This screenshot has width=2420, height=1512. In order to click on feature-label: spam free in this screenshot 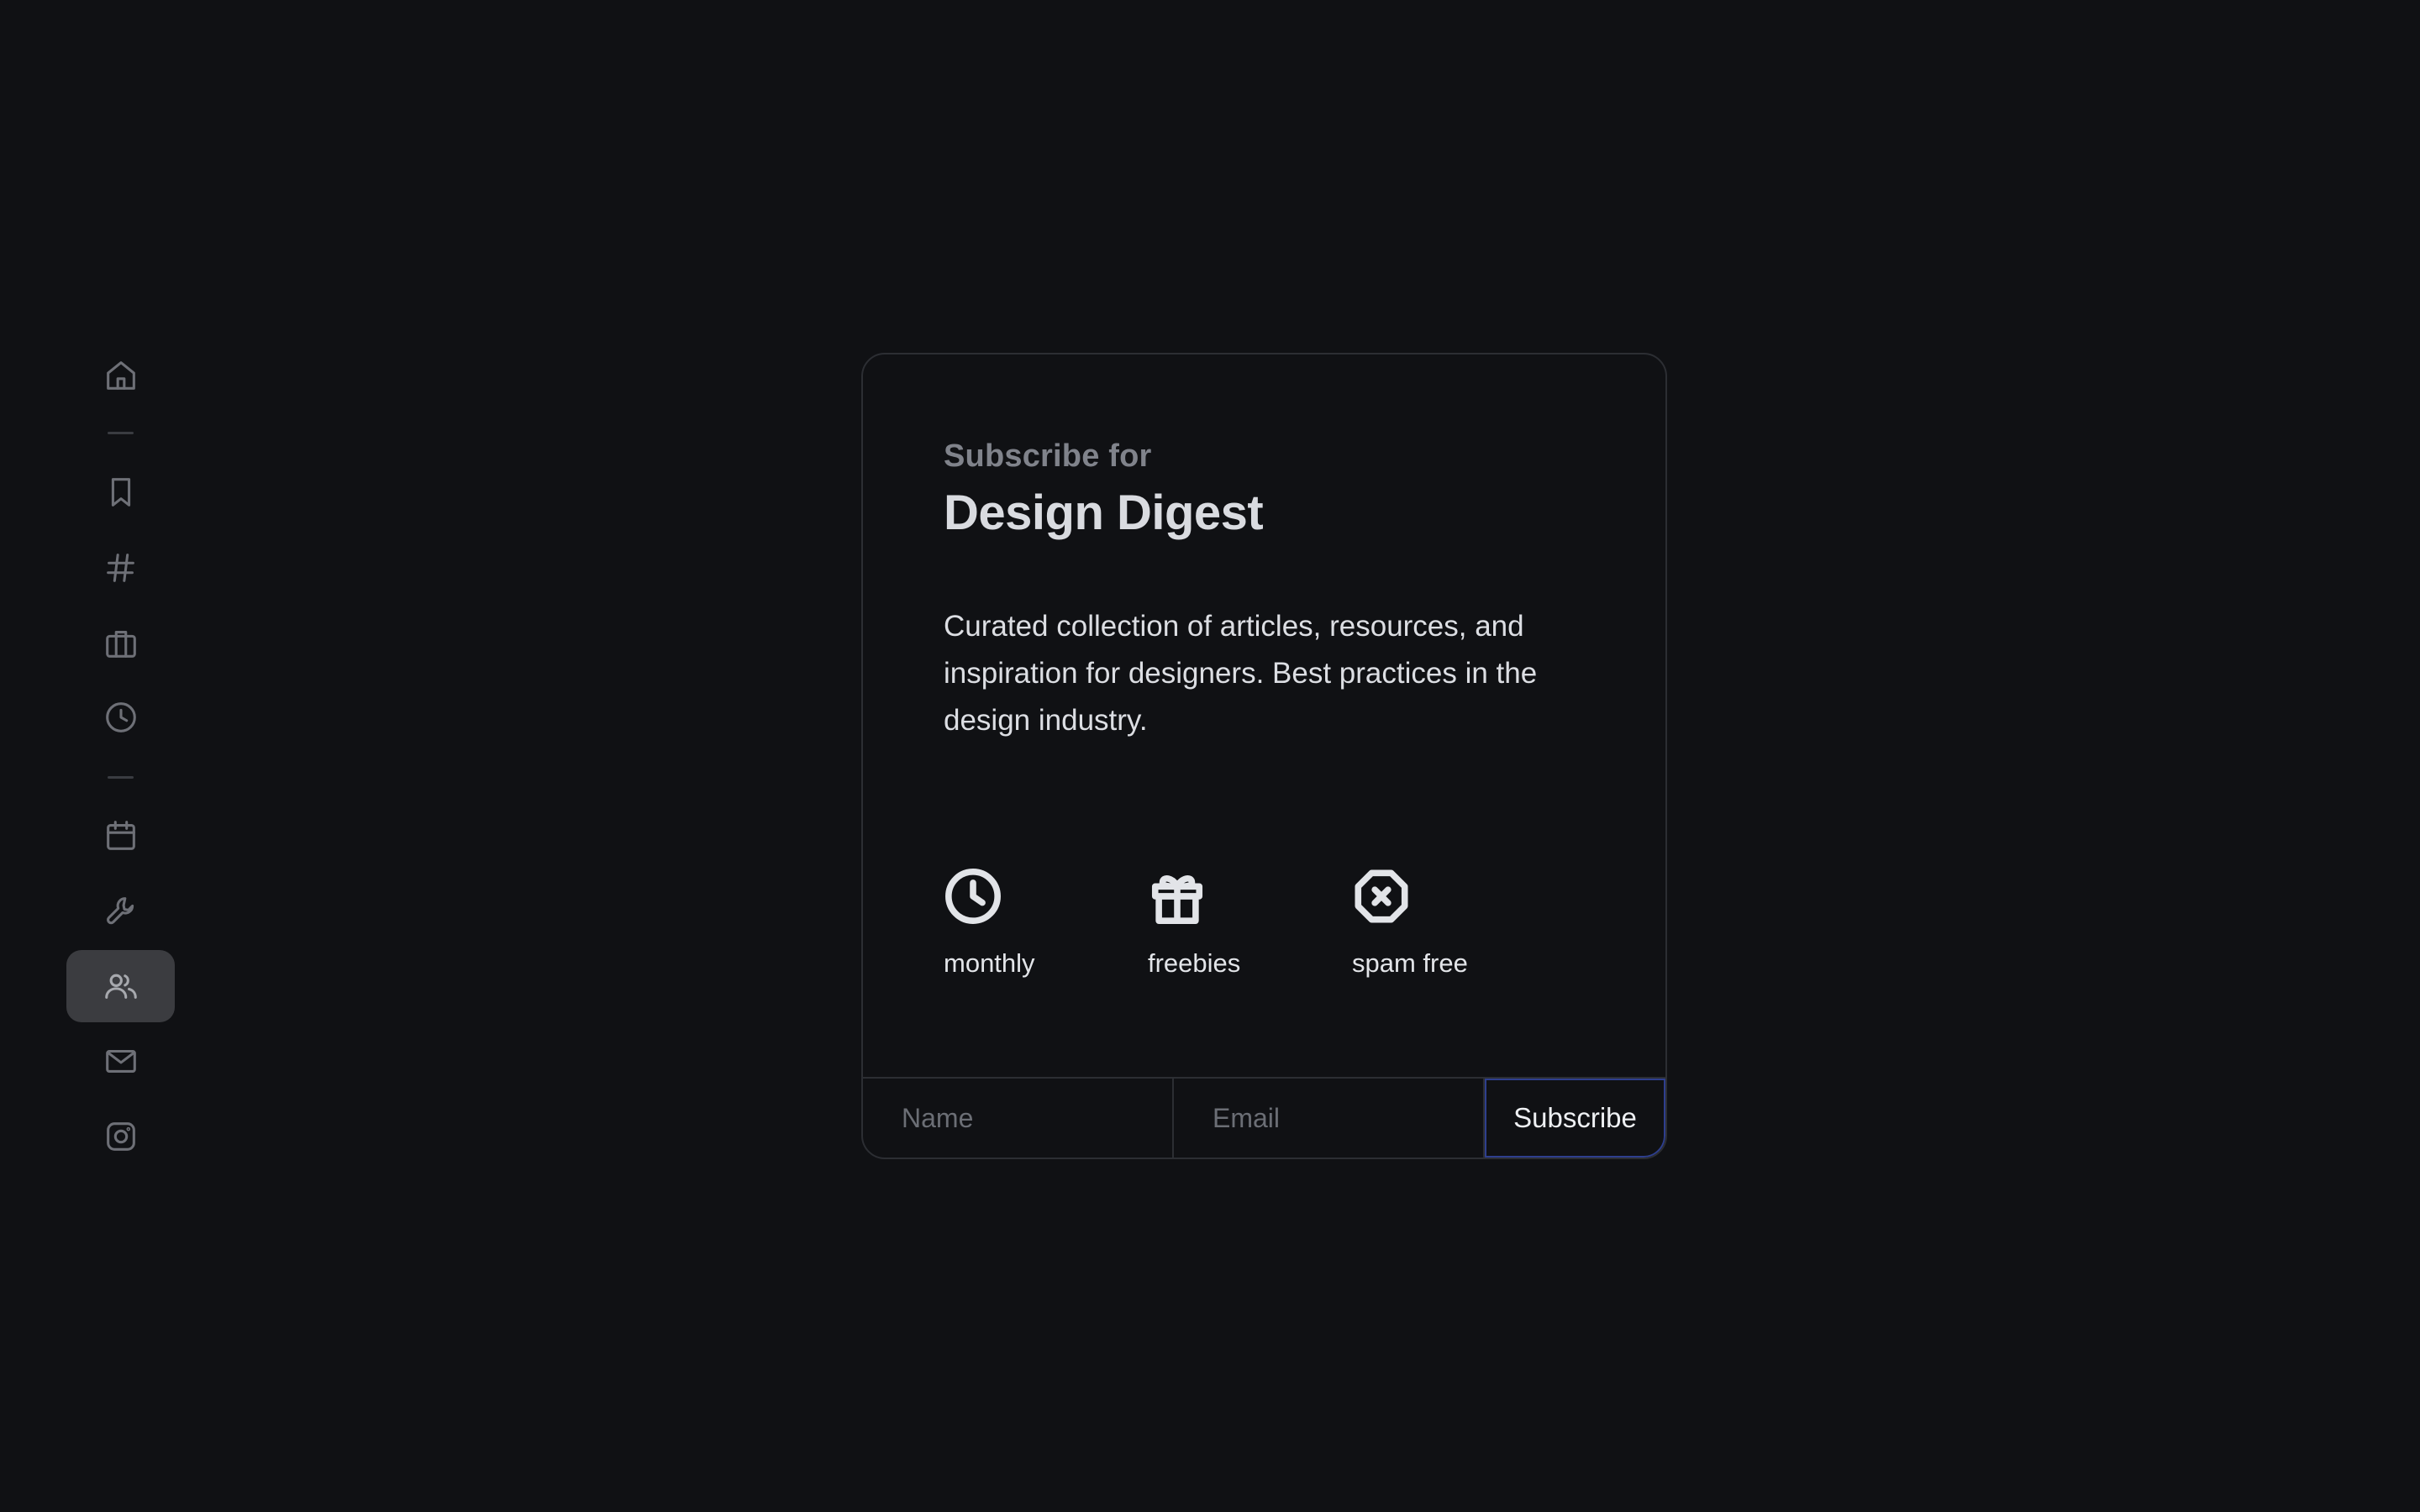, I will do `click(1410, 963)`.